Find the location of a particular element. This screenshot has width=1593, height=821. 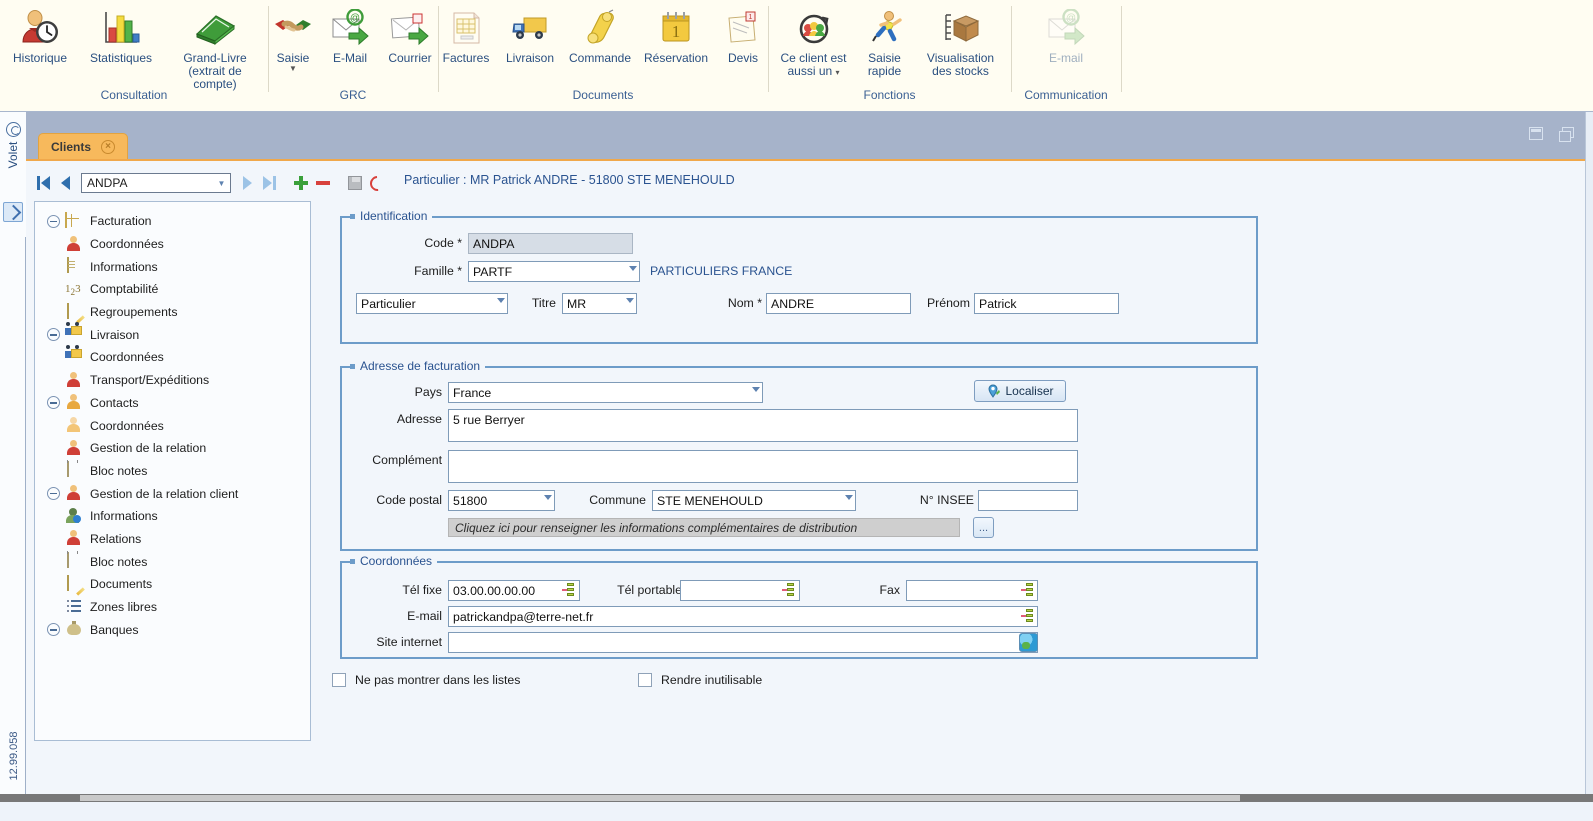

prenom-field: Patrick is located at coordinates (1046, 303).